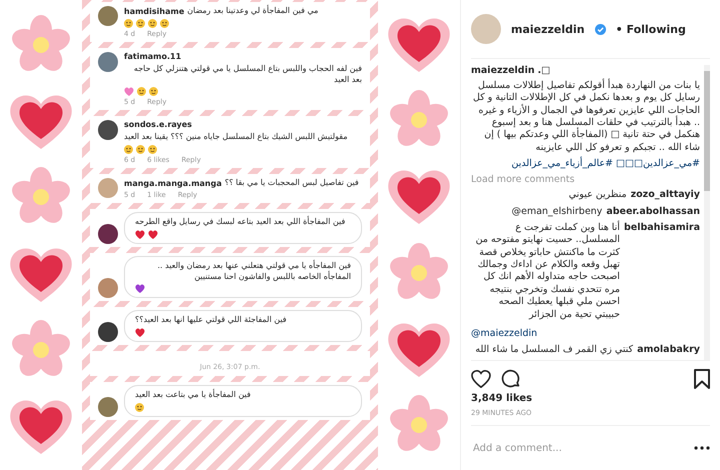  I want to click on comment-text: كنتي زي القمر ف المسلسل ما شاء الله, so click(554, 350).